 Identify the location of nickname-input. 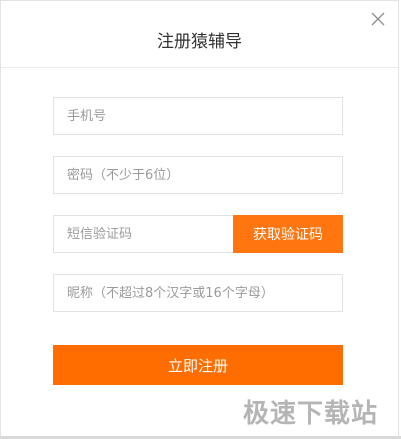
(198, 293).